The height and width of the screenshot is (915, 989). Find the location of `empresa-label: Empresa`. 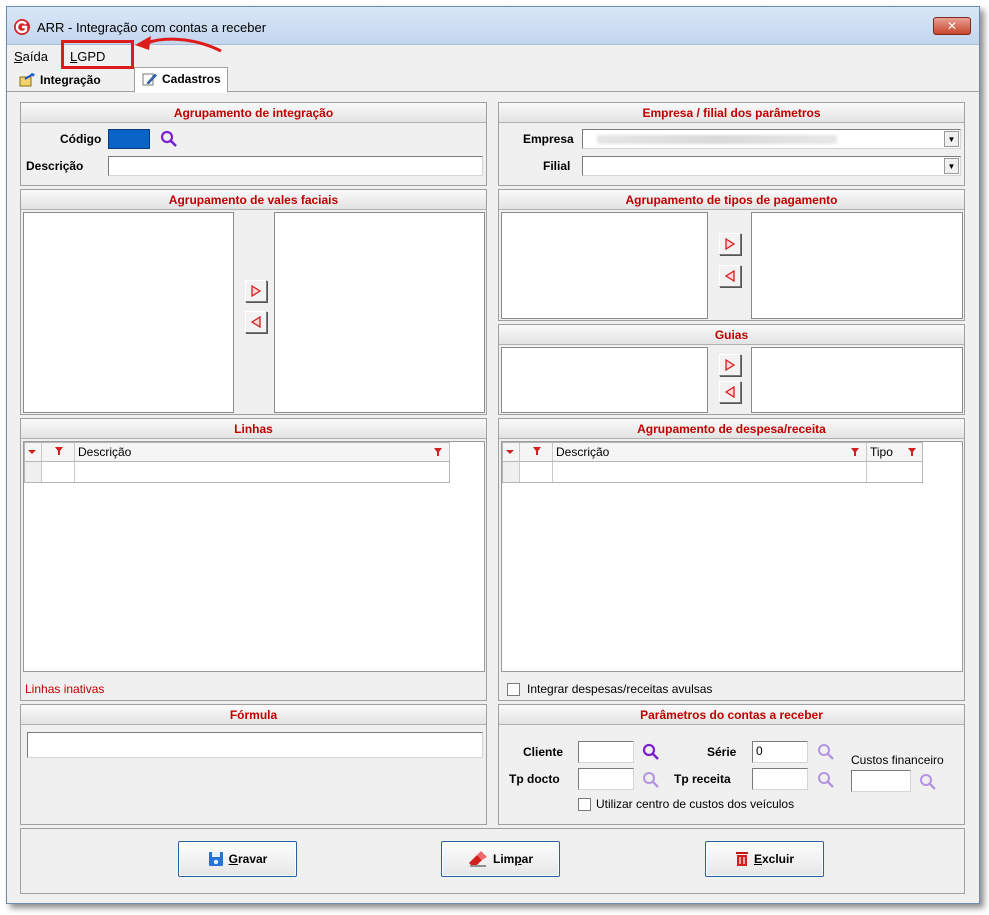

empresa-label: Empresa is located at coordinates (548, 139).